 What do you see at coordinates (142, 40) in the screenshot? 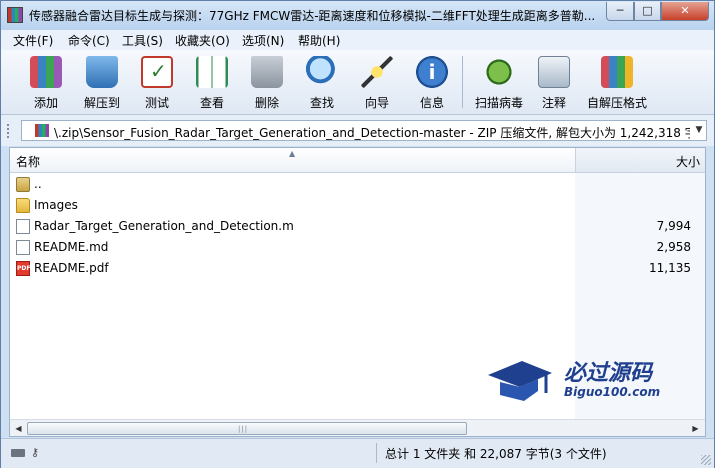
I see `menu-tools: 工具(S)` at bounding box center [142, 40].